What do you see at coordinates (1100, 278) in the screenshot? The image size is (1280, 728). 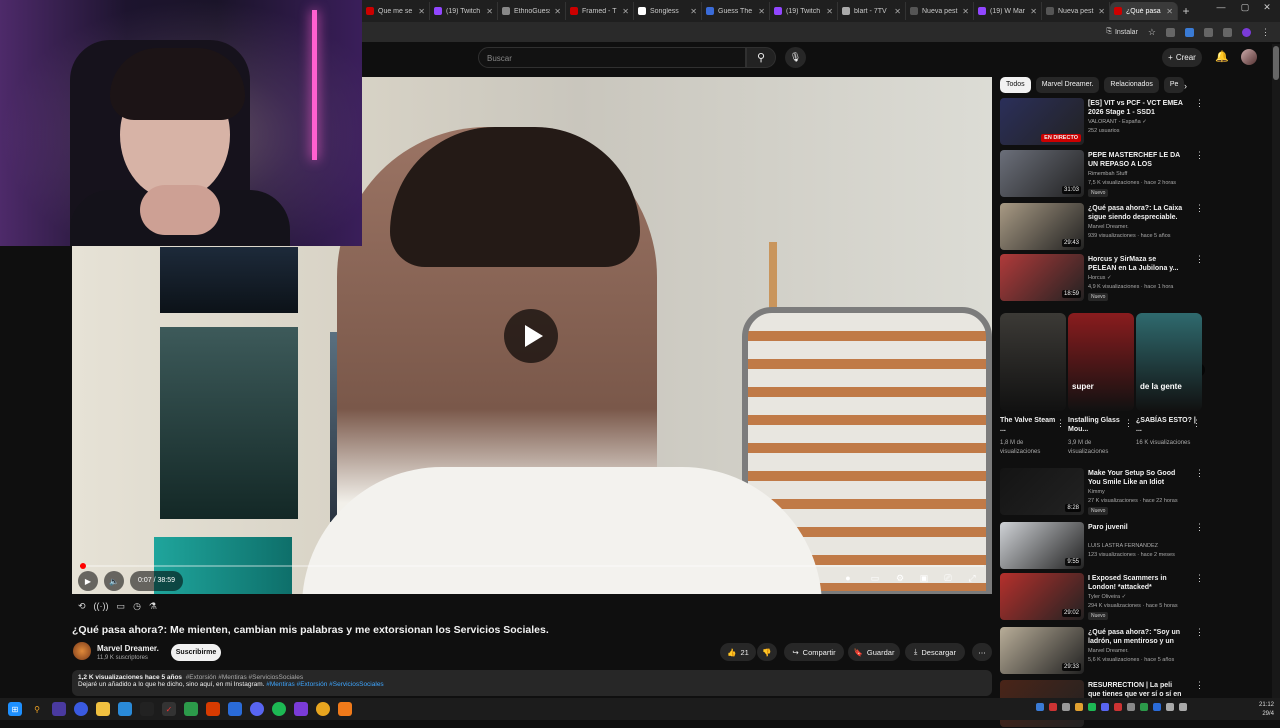 I see `rec-channel: Horcus ✓` at bounding box center [1100, 278].